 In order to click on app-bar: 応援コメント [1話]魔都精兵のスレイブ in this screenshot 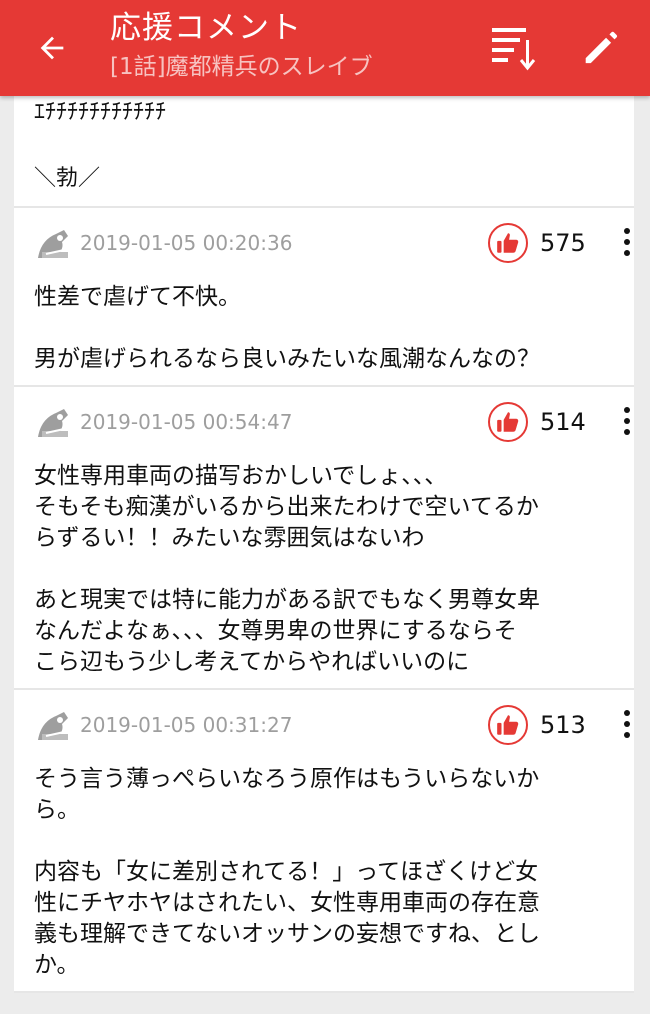, I will do `click(325, 48)`.